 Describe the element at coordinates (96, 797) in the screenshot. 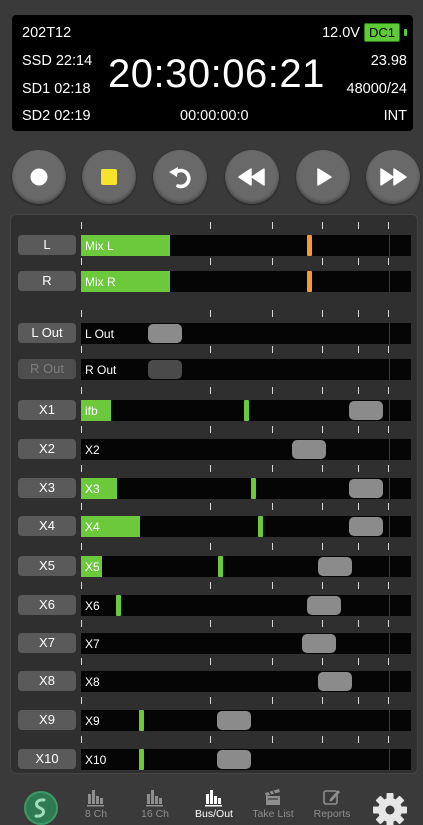

I see `meter-bars-icon` at that location.